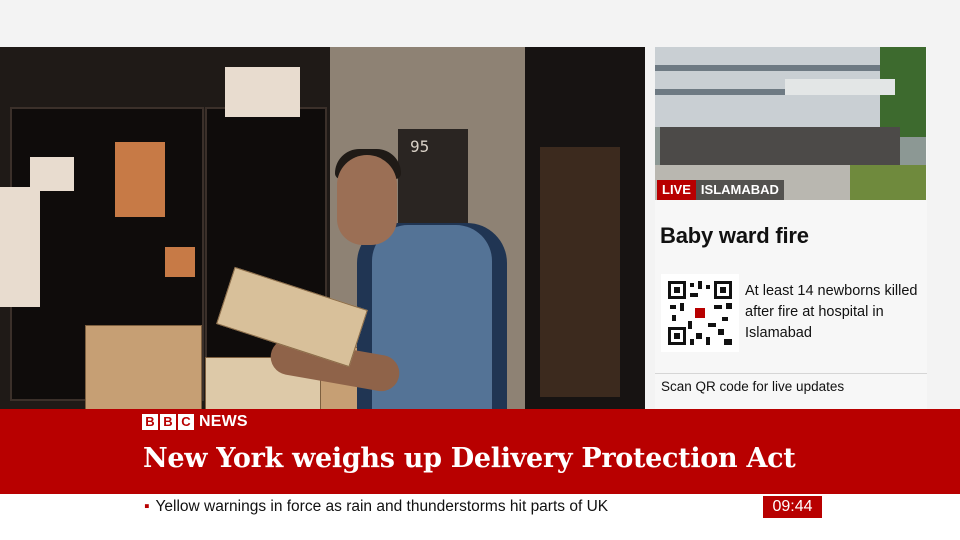  Describe the element at coordinates (143, 367) in the screenshot. I see `parcel-box` at that location.